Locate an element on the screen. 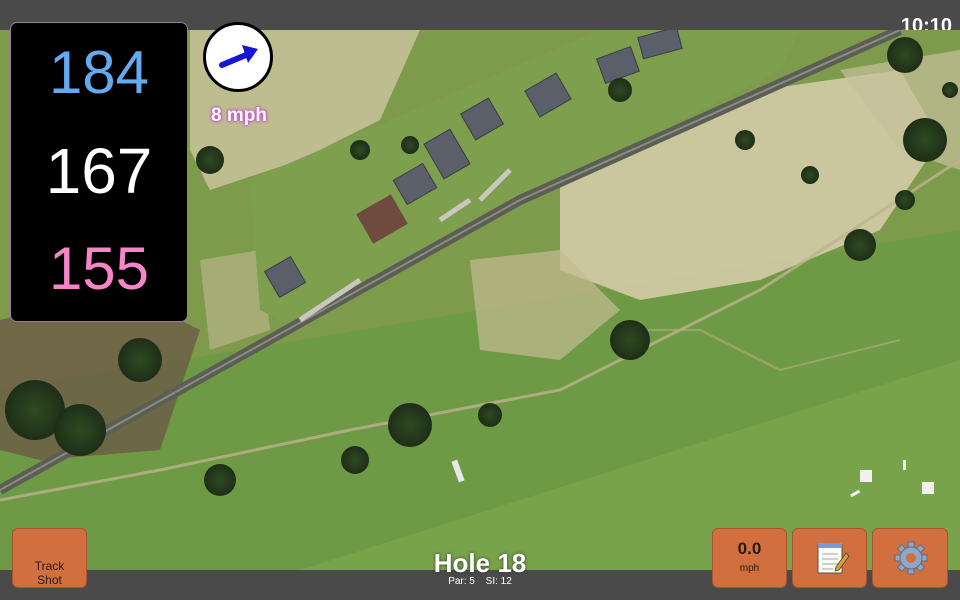 Image resolution: width=960 pixels, height=600 pixels. speed-unit: mph is located at coordinates (749, 568).